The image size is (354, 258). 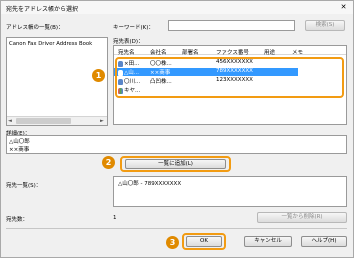 What do you see at coordinates (10, 121) in the screenshot?
I see `scroll-left-icon: ◄` at bounding box center [10, 121].